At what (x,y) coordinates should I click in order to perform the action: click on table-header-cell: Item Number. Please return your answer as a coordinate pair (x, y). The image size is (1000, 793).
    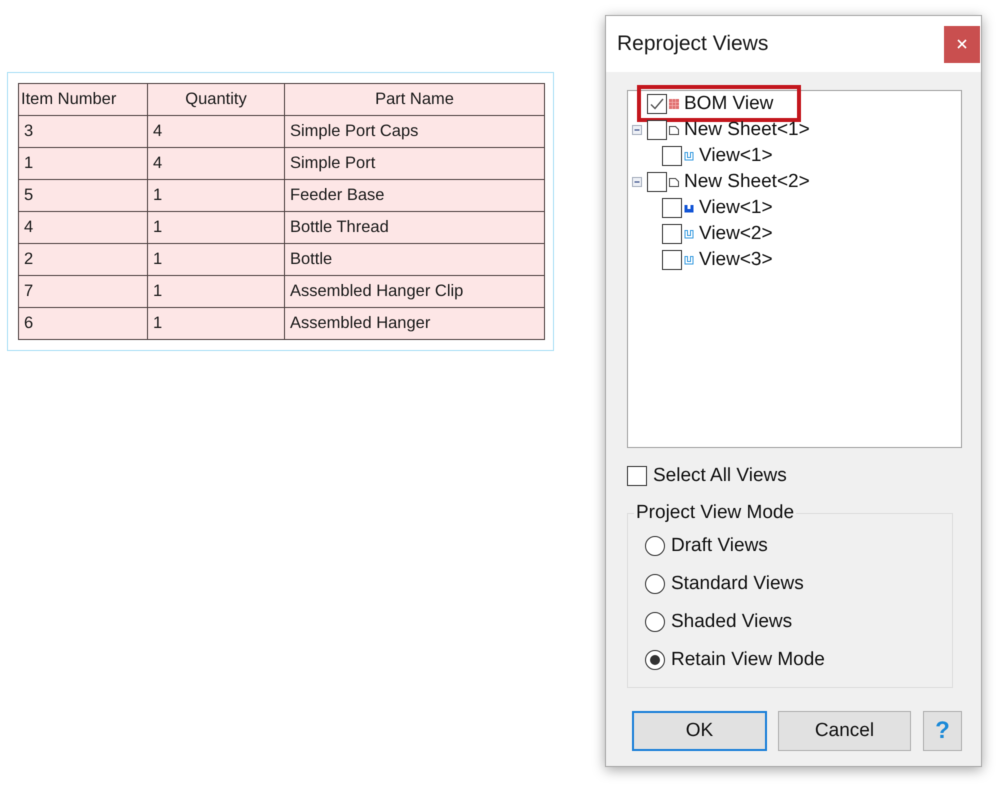
    Looking at the image, I should click on (83, 100).